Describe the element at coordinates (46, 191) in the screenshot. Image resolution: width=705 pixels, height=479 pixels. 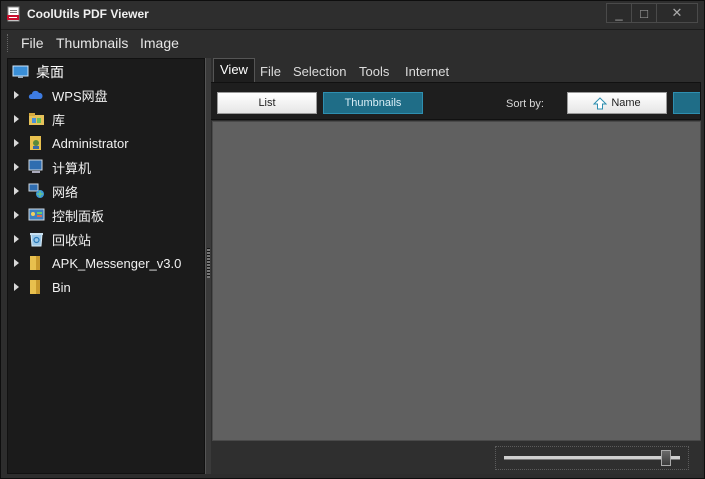
I see `tree-item-network: 网络` at that location.